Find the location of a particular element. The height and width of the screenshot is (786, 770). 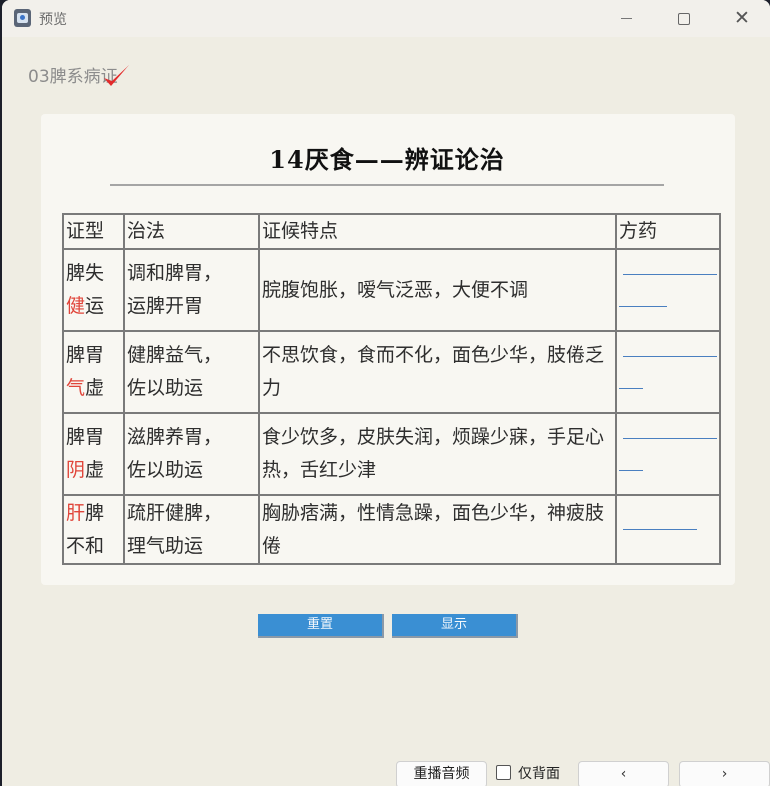

header-treatment: 治法 is located at coordinates (191, 231).